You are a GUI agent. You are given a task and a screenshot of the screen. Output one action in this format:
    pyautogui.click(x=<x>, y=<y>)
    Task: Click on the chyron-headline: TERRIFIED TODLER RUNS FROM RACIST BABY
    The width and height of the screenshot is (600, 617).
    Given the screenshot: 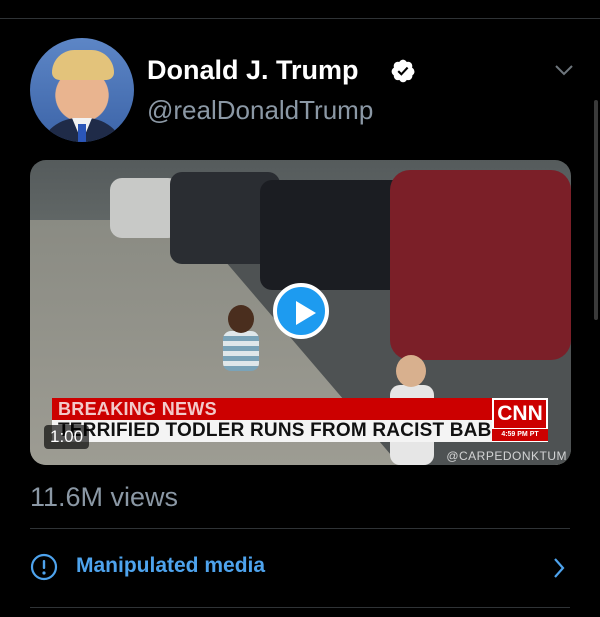 What is the action you would take?
    pyautogui.click(x=278, y=431)
    